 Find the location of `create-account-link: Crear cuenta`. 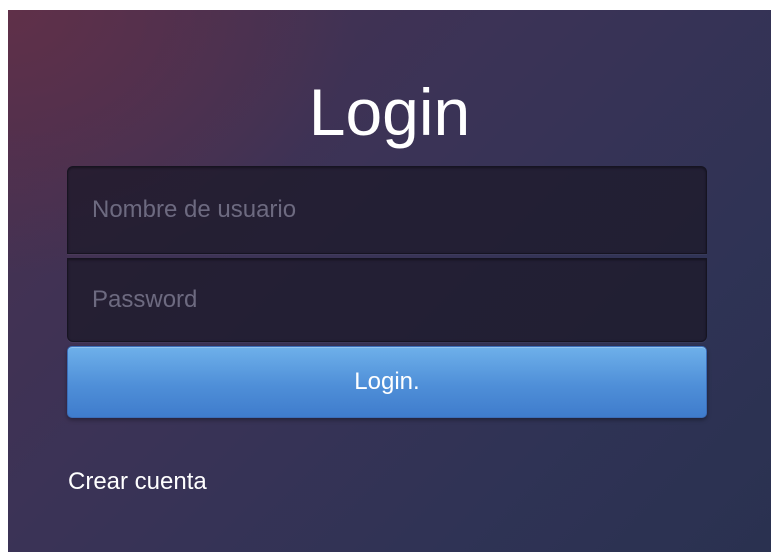

create-account-link: Crear cuenta is located at coordinates (137, 482).